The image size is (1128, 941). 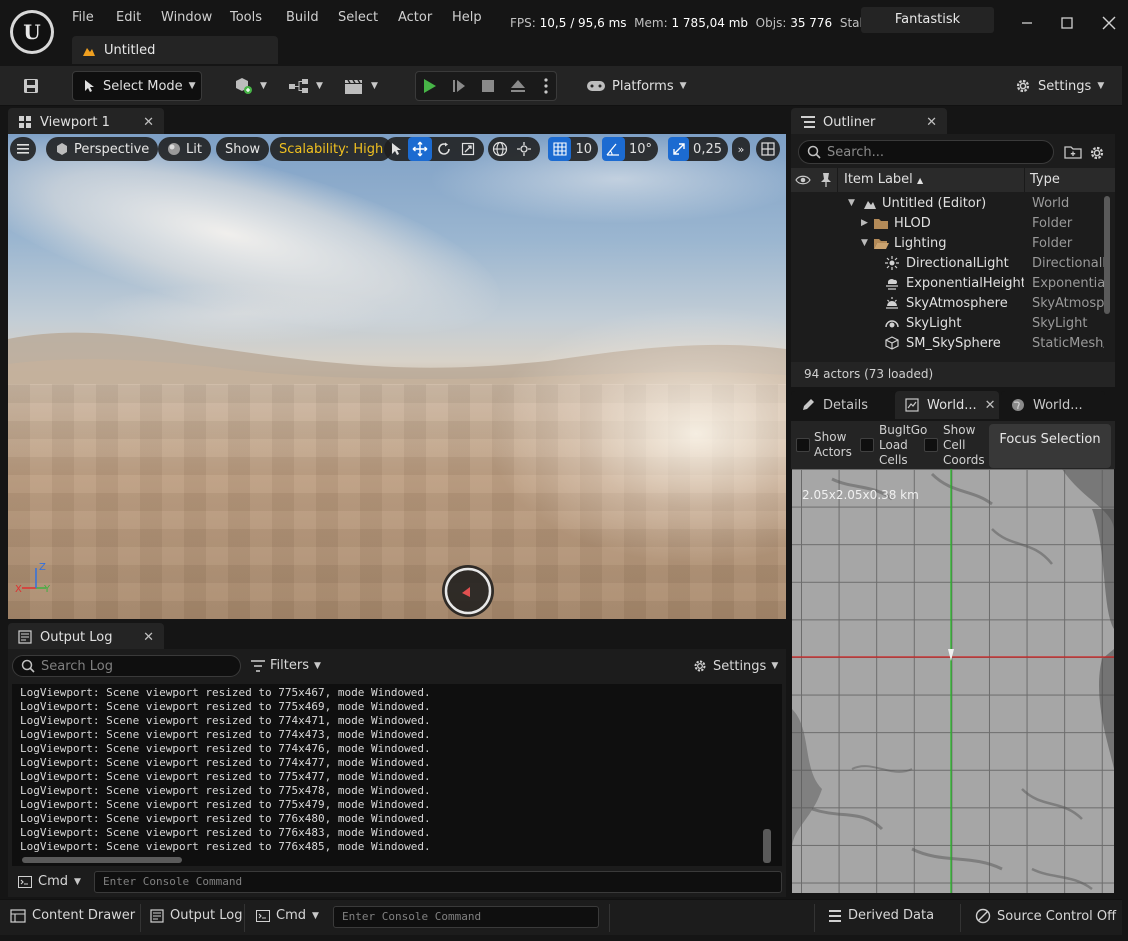 I want to click on status-console-input: Enter Console Command, so click(x=466, y=917).